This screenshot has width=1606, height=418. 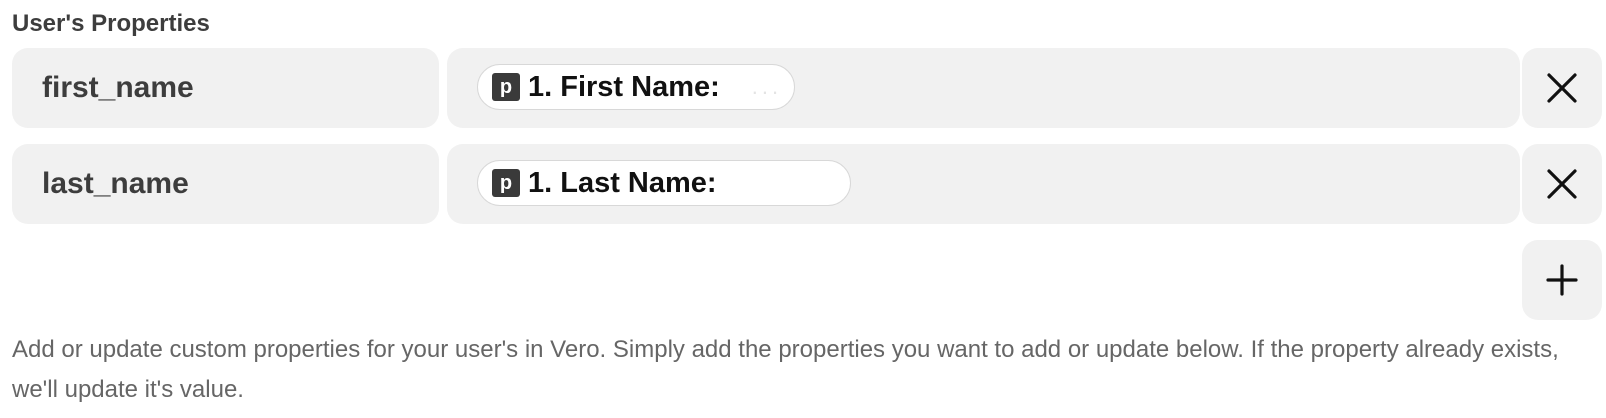 What do you see at coordinates (115, 183) in the screenshot?
I see `property-key-text: last_name` at bounding box center [115, 183].